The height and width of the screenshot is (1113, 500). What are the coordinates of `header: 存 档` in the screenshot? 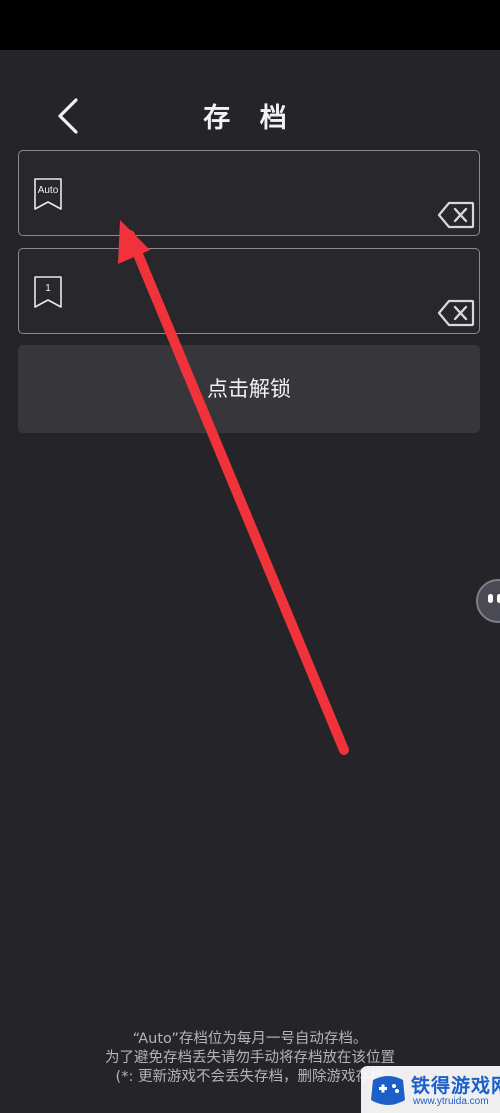 It's located at (250, 95).